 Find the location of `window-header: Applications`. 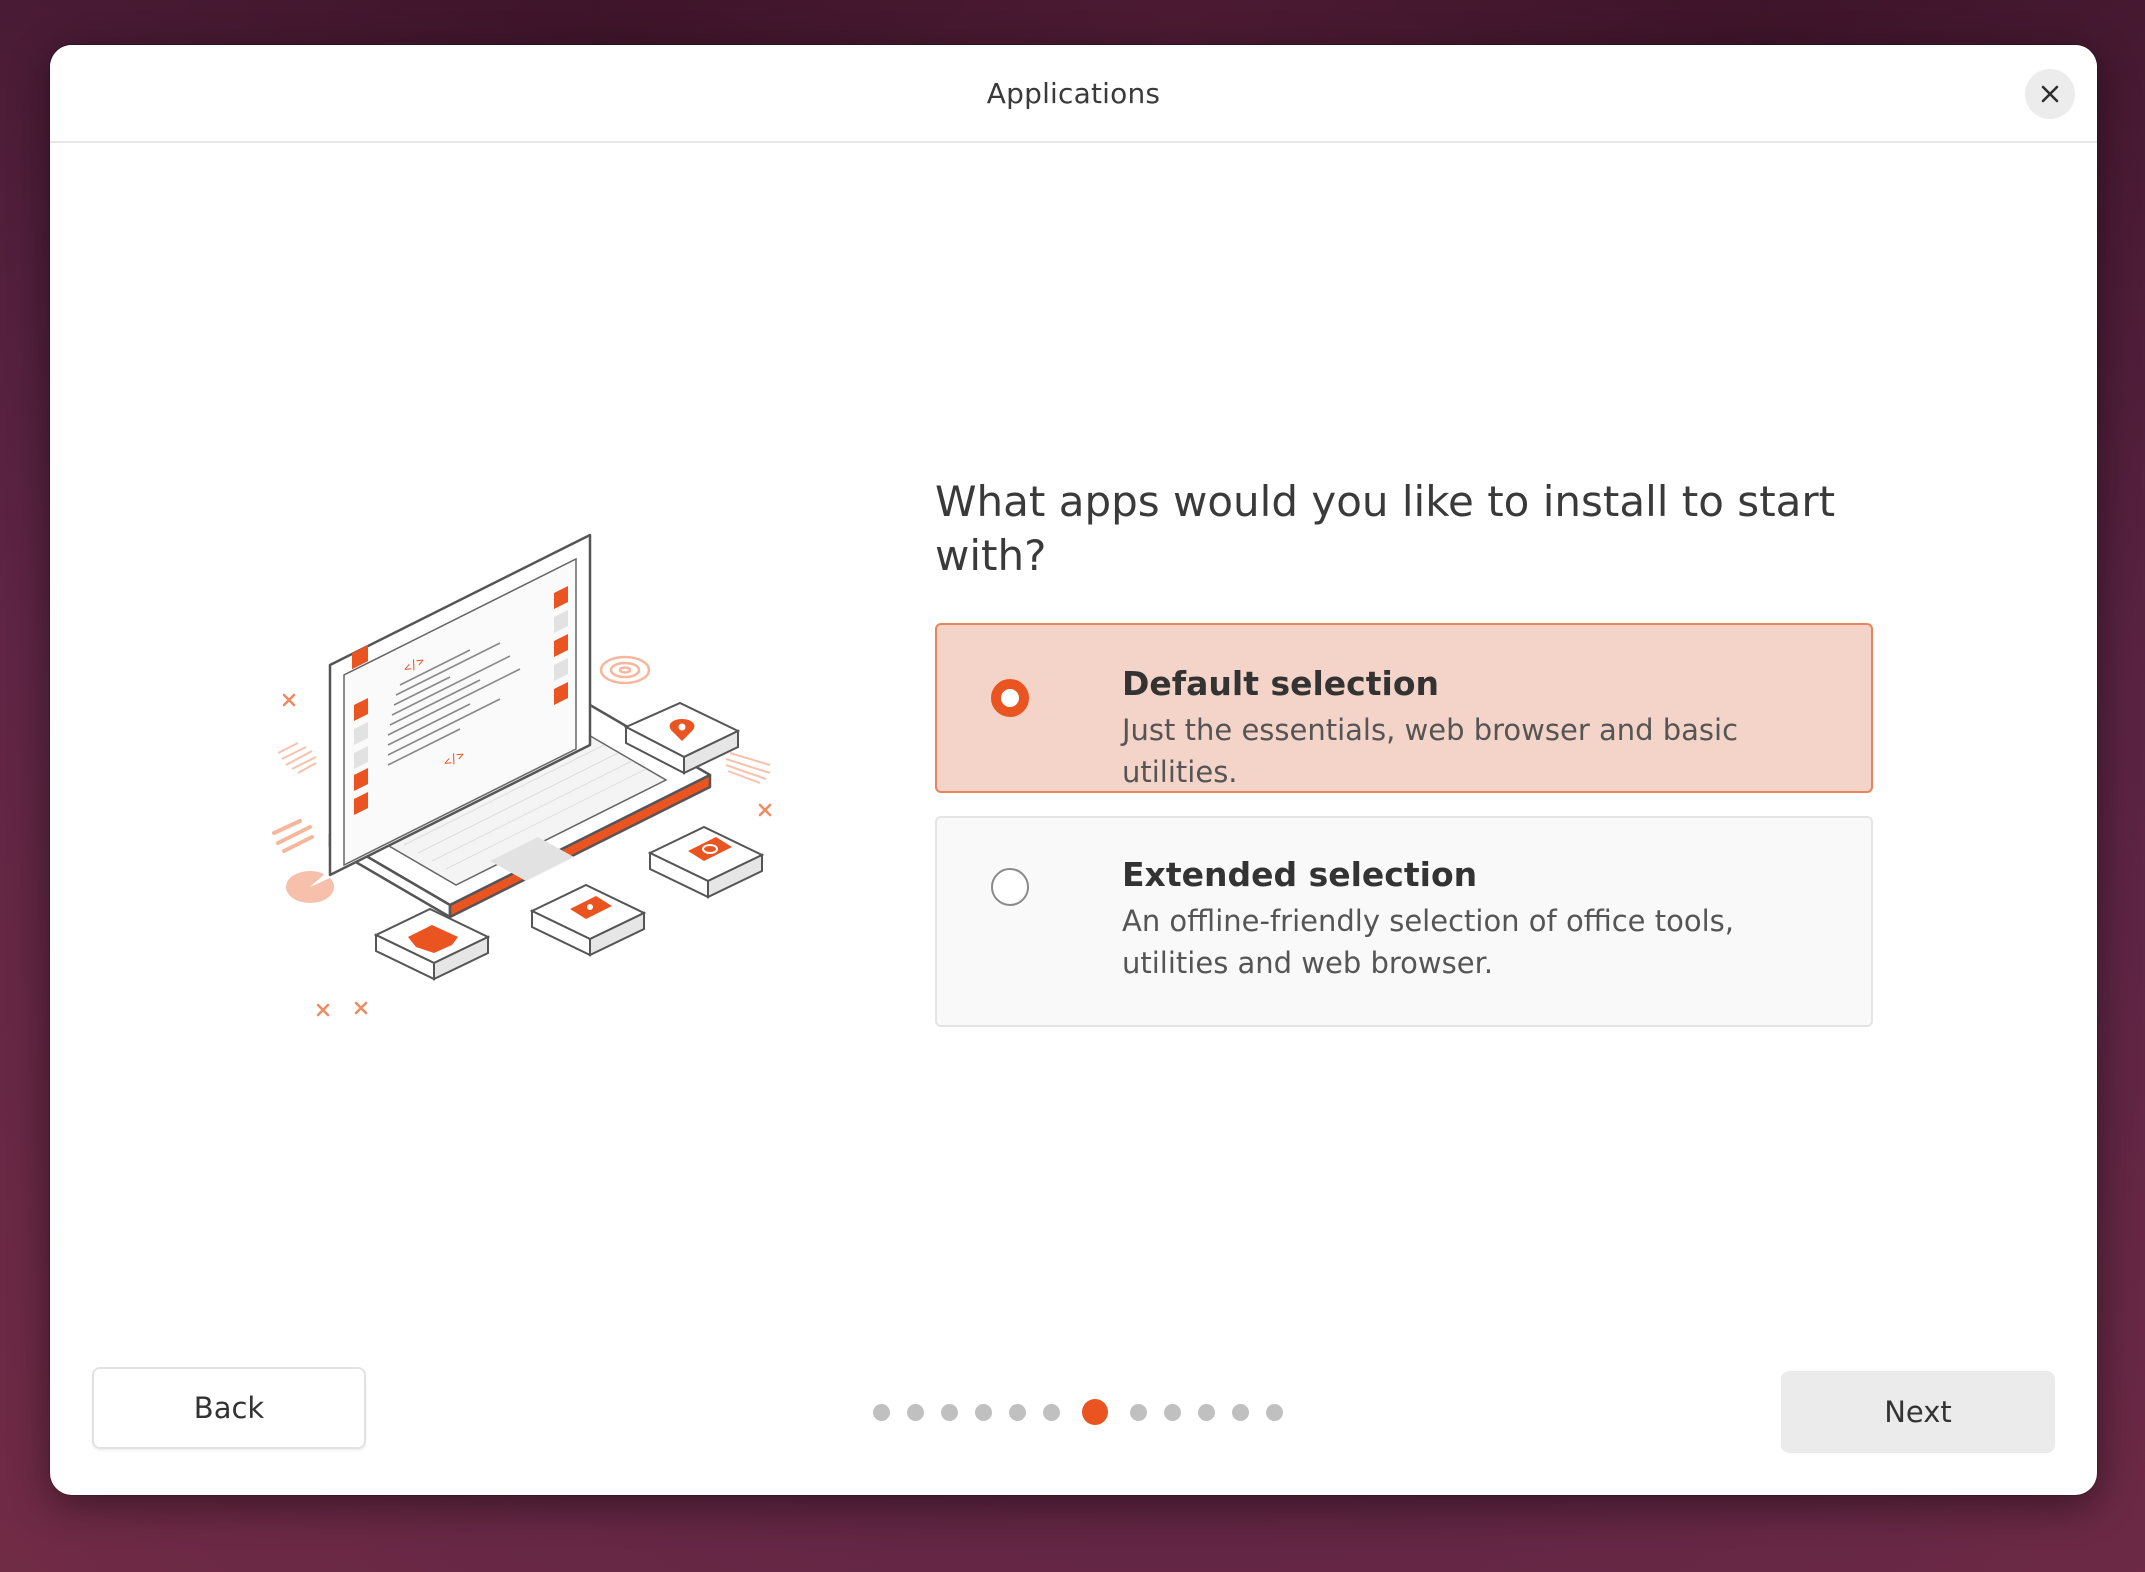

window-header: Applications is located at coordinates (1073, 94).